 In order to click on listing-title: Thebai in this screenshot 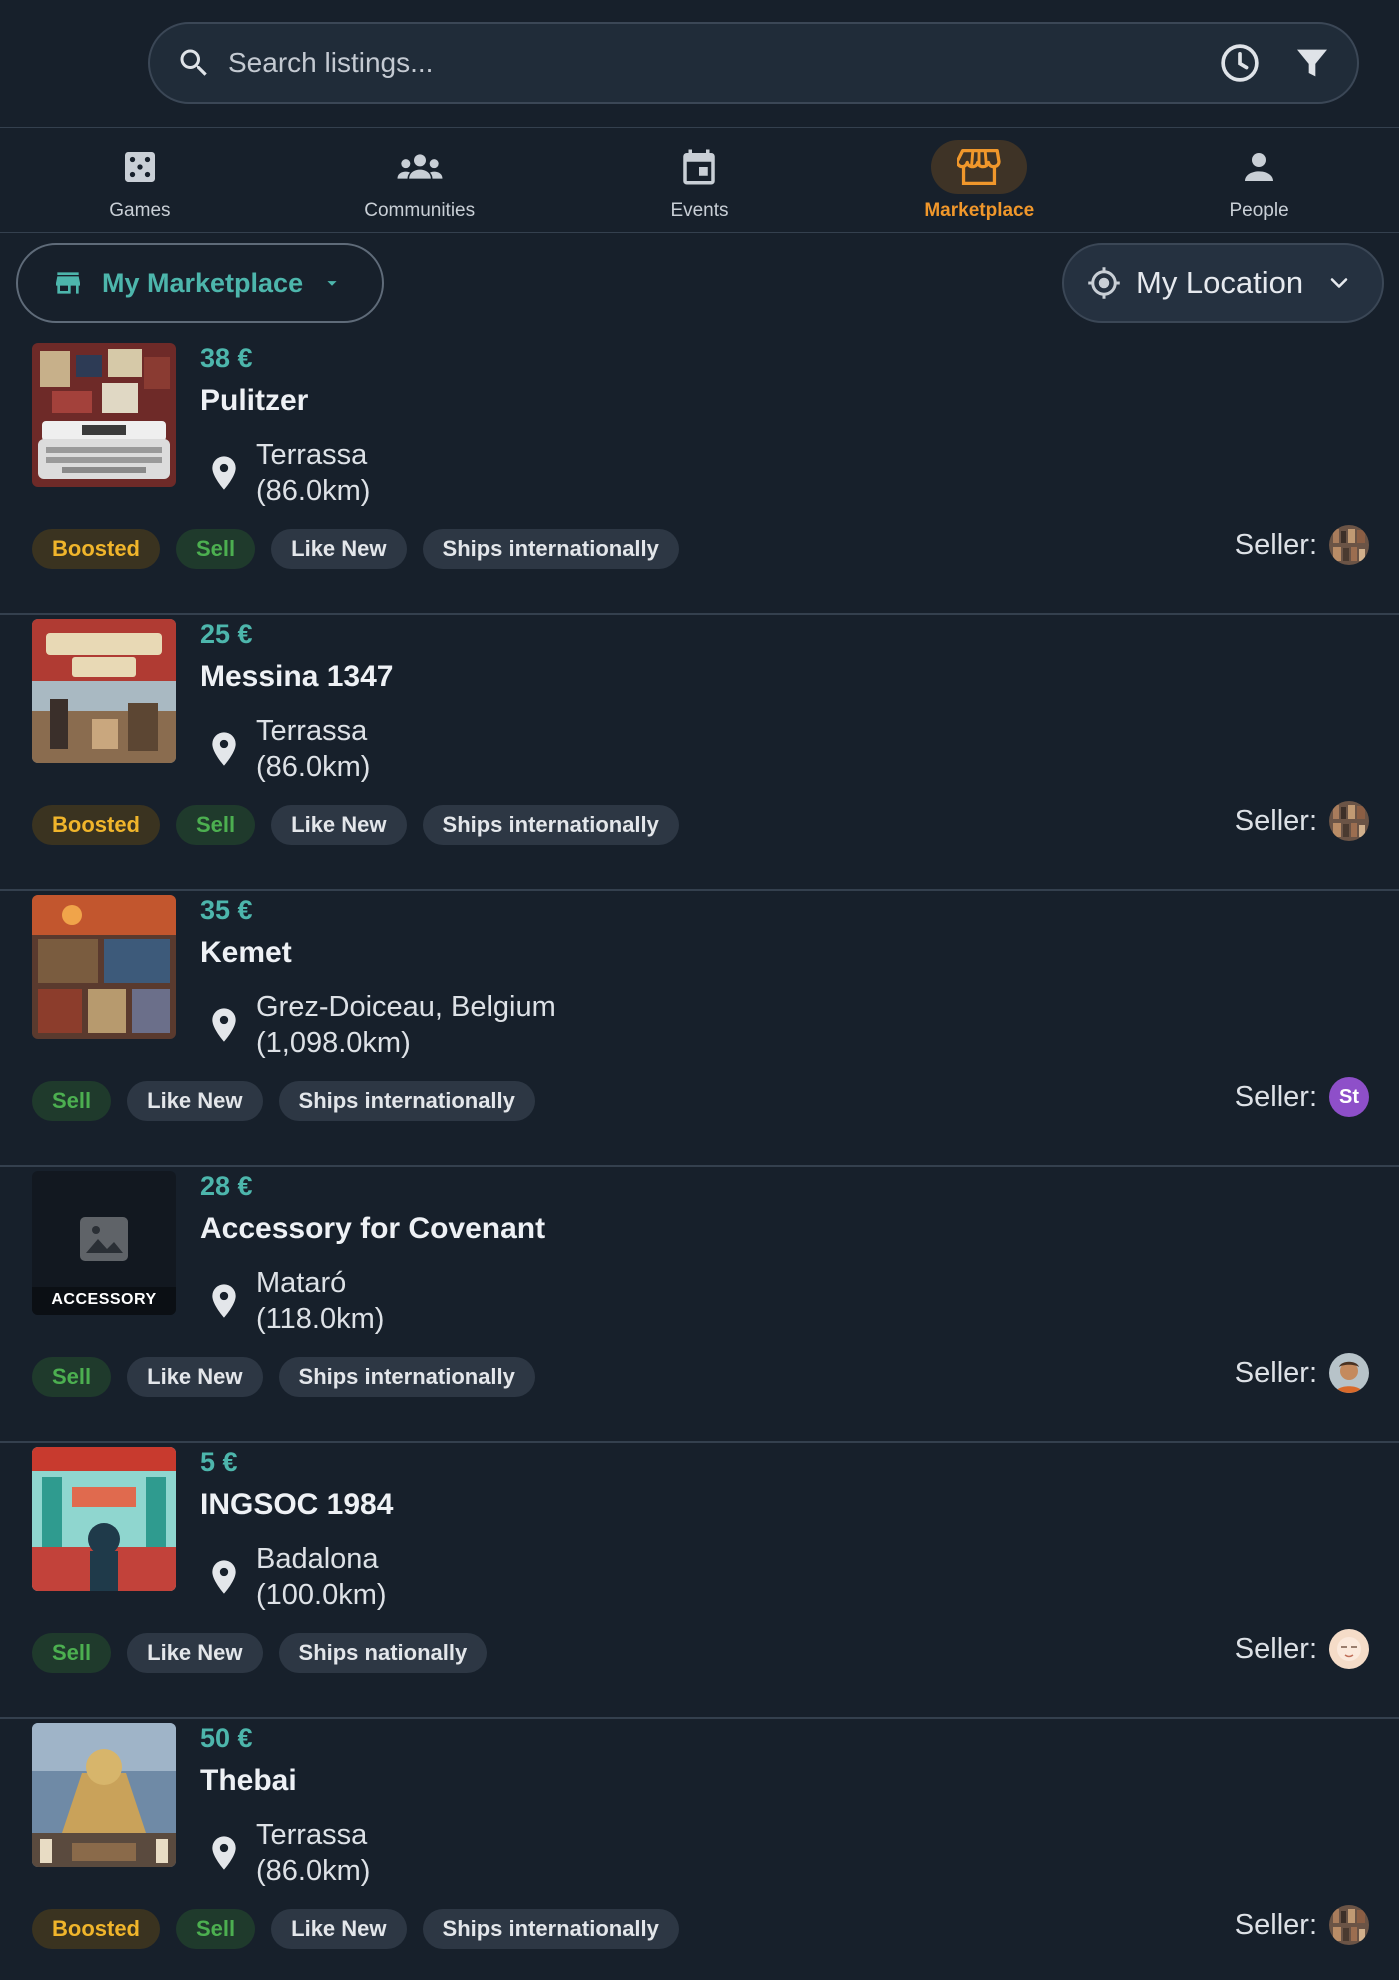, I will do `click(248, 1780)`.